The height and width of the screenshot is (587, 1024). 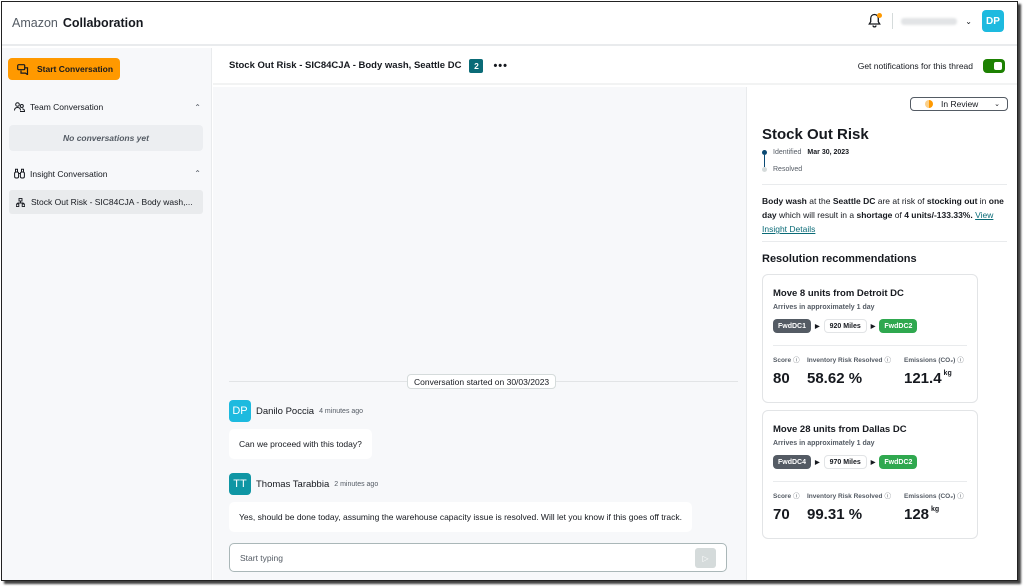 I want to click on distance-pill: 970 Miles, so click(x=845, y=462).